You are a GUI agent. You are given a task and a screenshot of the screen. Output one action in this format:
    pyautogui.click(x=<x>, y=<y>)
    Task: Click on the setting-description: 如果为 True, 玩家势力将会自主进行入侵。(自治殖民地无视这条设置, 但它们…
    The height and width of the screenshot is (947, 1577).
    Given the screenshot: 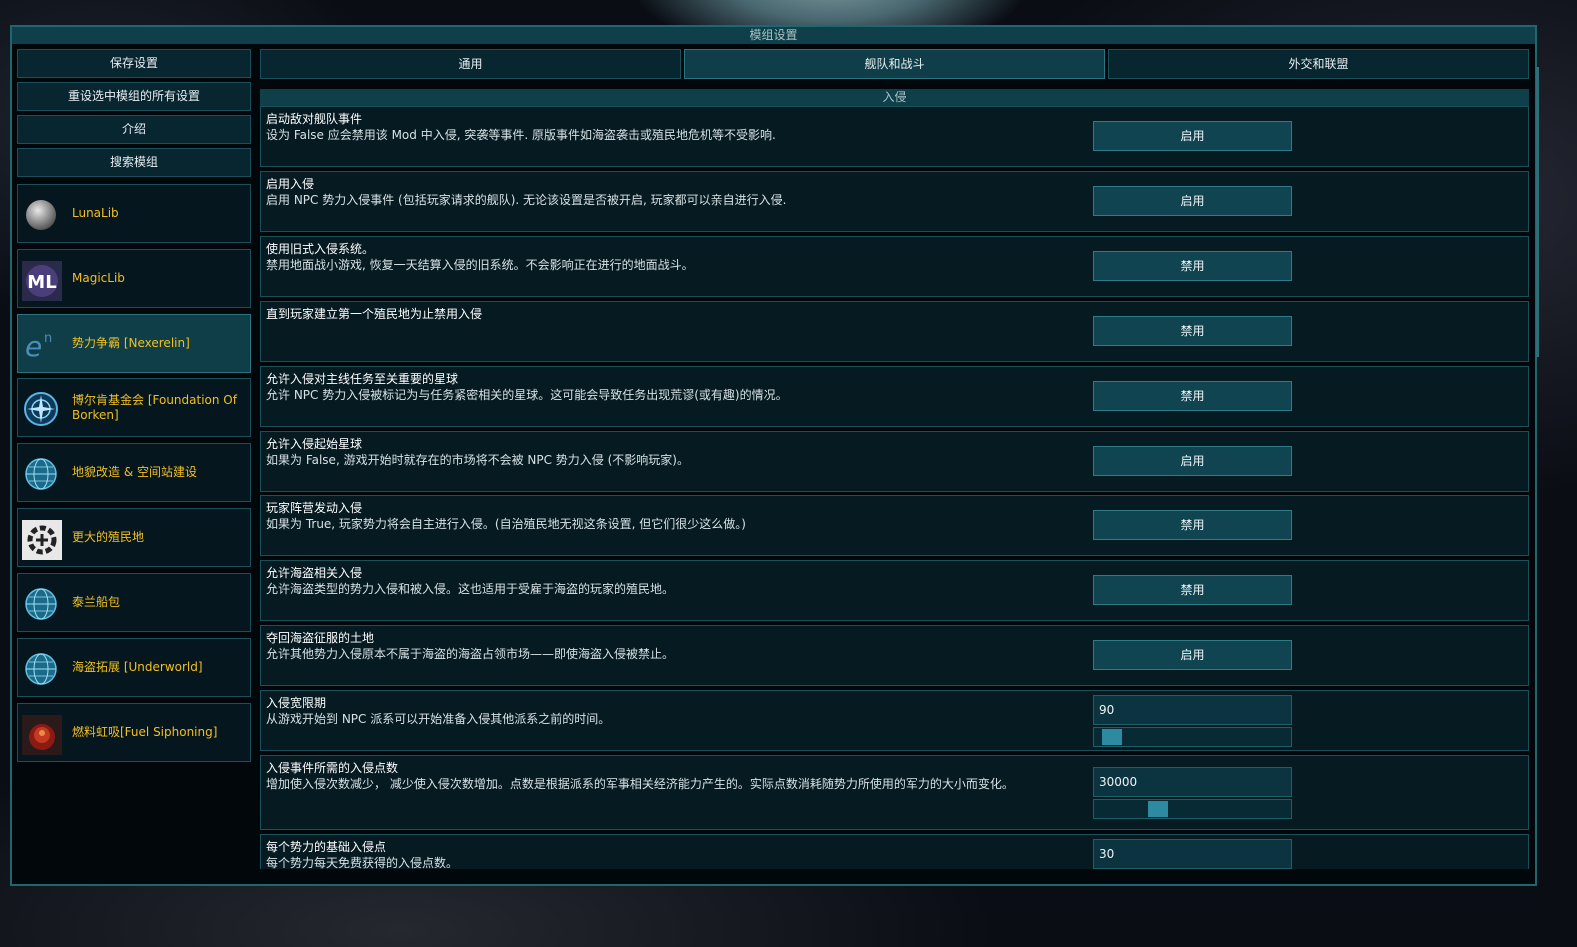 What is the action you would take?
    pyautogui.click(x=506, y=524)
    